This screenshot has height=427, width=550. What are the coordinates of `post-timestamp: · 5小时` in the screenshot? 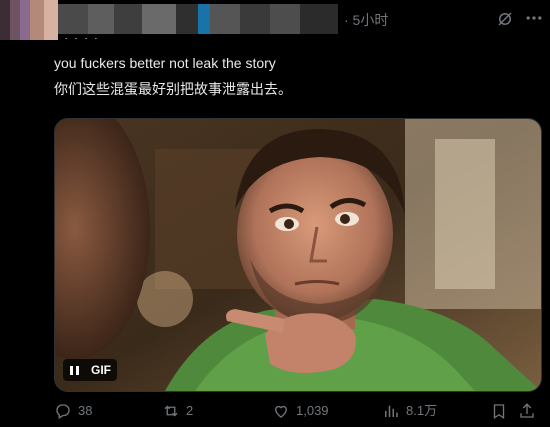 It's located at (366, 20).